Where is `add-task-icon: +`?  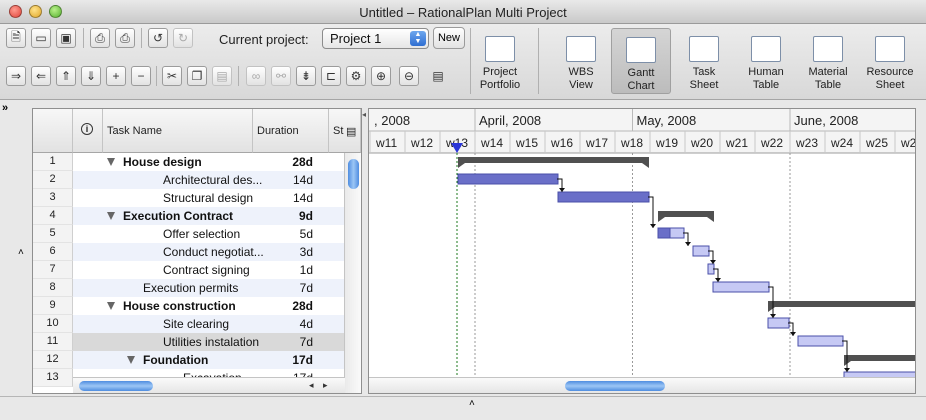
add-task-icon: + is located at coordinates (116, 76).